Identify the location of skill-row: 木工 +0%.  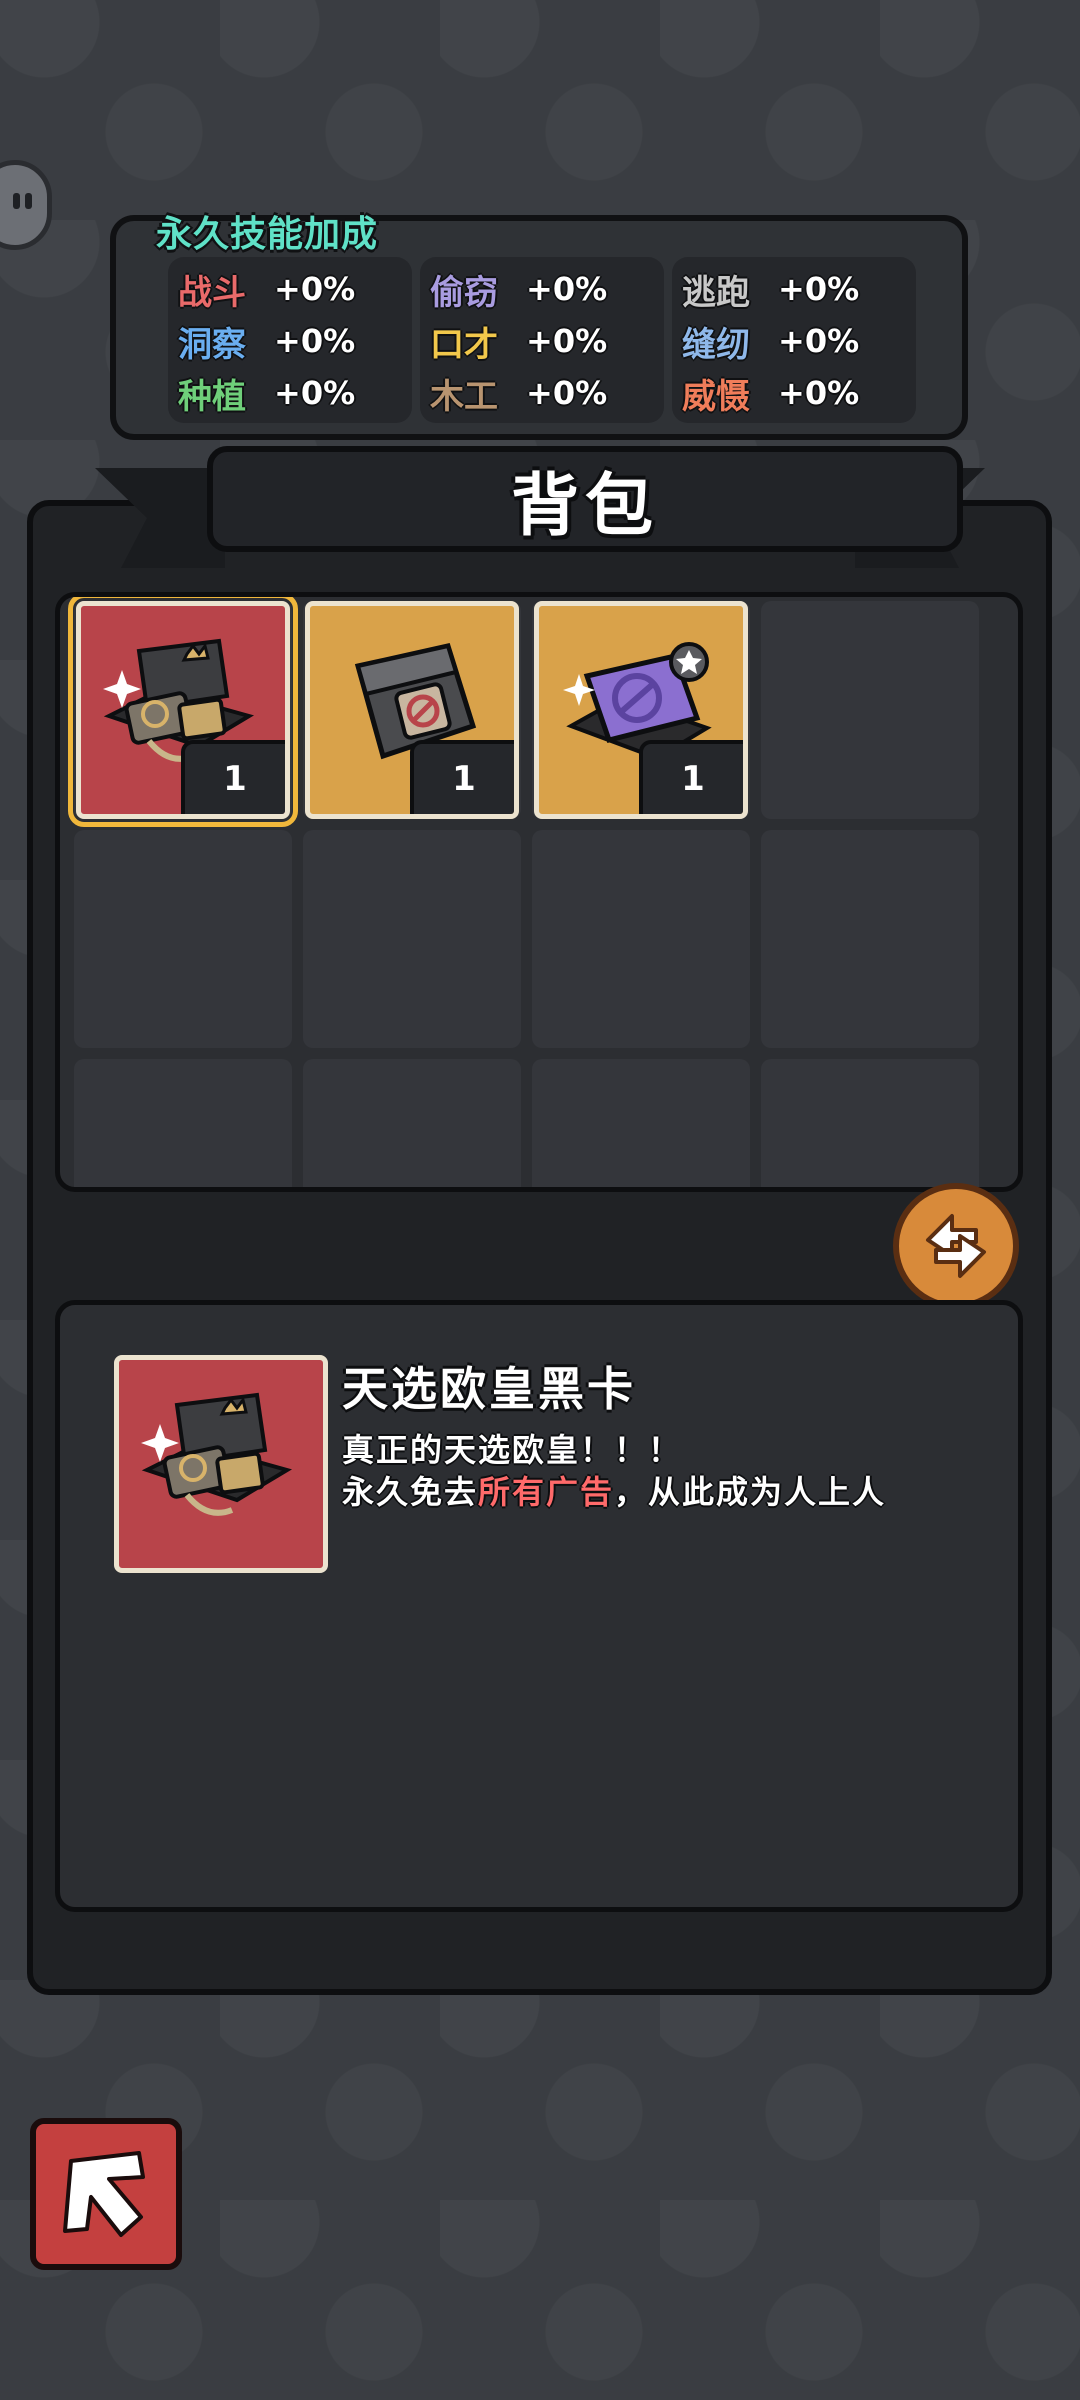
(547, 393).